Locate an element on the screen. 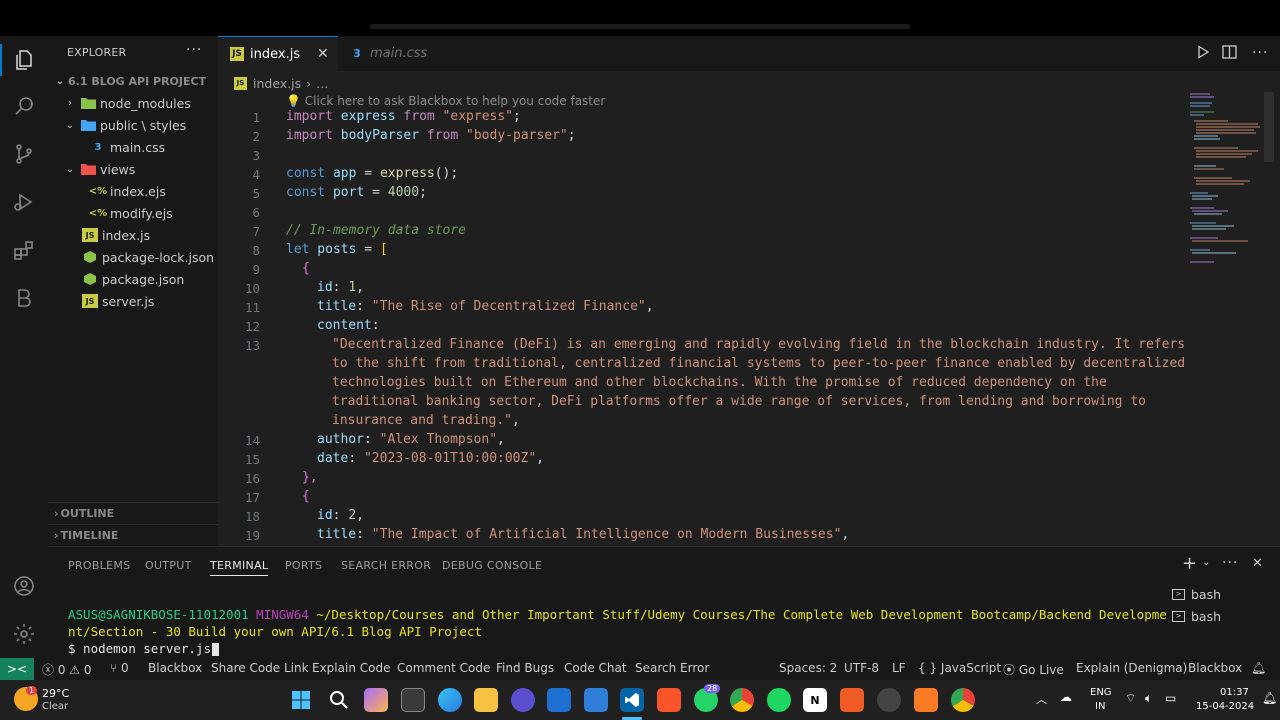 The height and width of the screenshot is (720, 1280). run-debug-icon is located at coordinates (24, 202).